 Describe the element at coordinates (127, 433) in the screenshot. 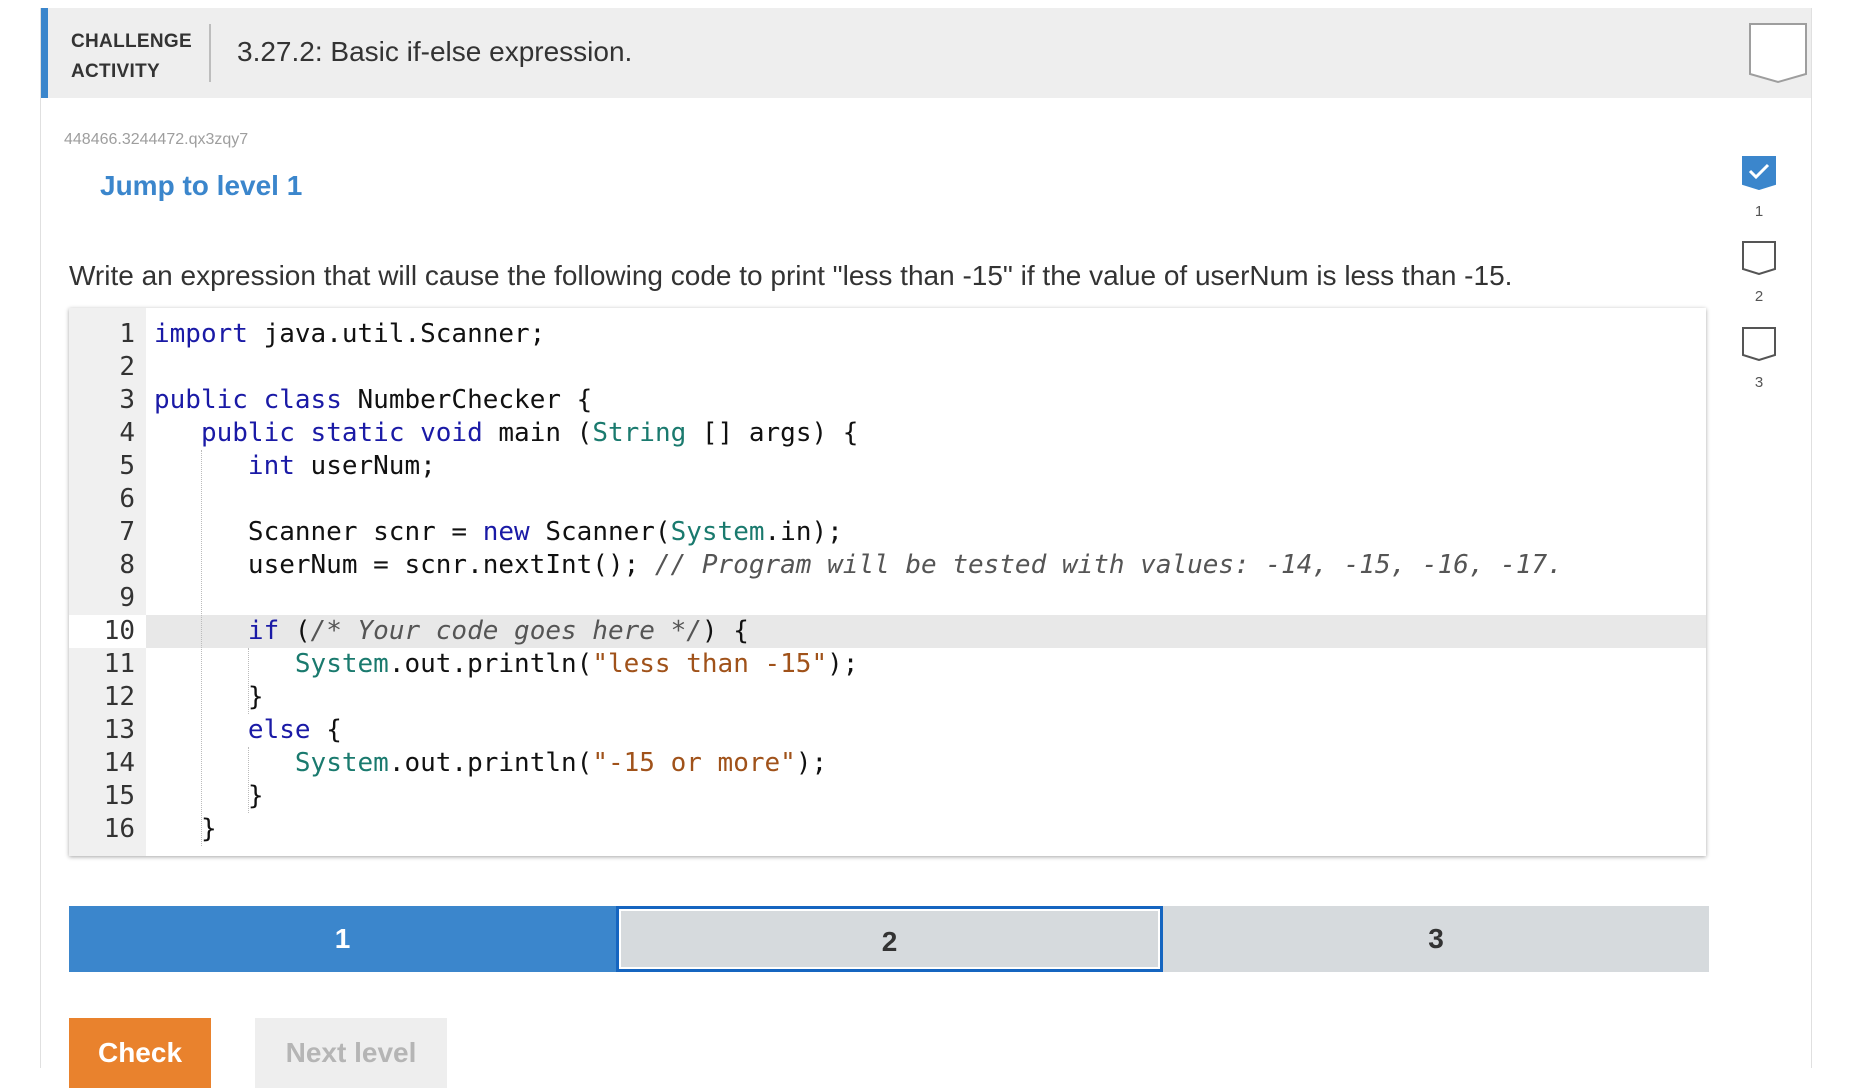

I see `line-number: 4` at that location.